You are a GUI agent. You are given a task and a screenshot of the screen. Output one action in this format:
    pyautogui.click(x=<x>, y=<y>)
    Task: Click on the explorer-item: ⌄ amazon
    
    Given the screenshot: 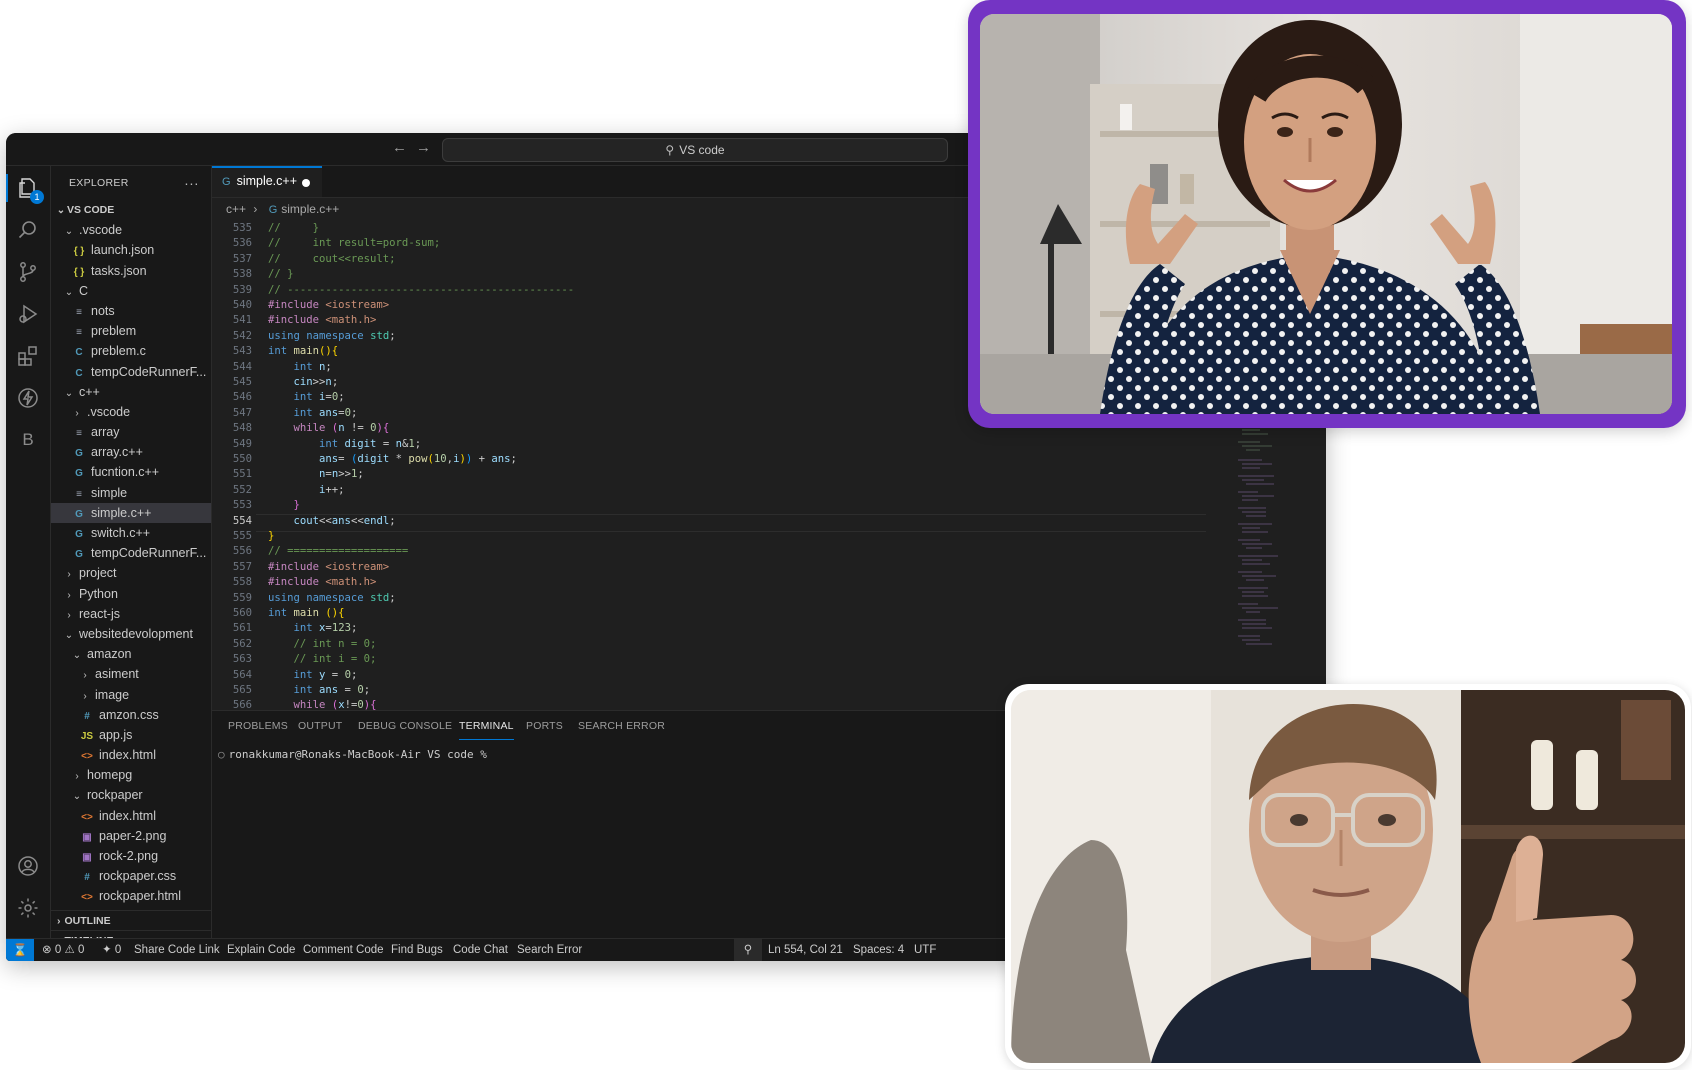 What is the action you would take?
    pyautogui.click(x=131, y=654)
    